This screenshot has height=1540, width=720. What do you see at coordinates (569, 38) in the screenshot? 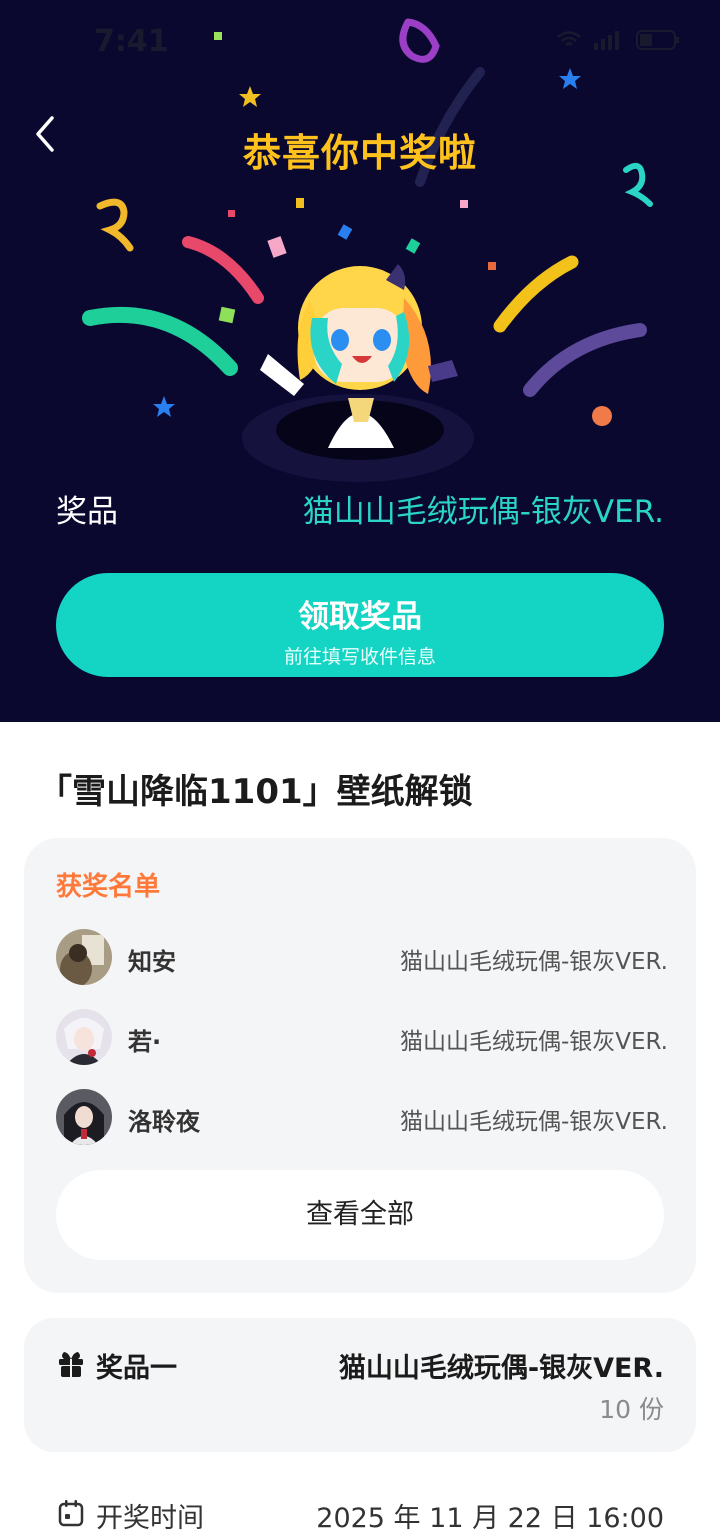
I see `wifi-icon` at bounding box center [569, 38].